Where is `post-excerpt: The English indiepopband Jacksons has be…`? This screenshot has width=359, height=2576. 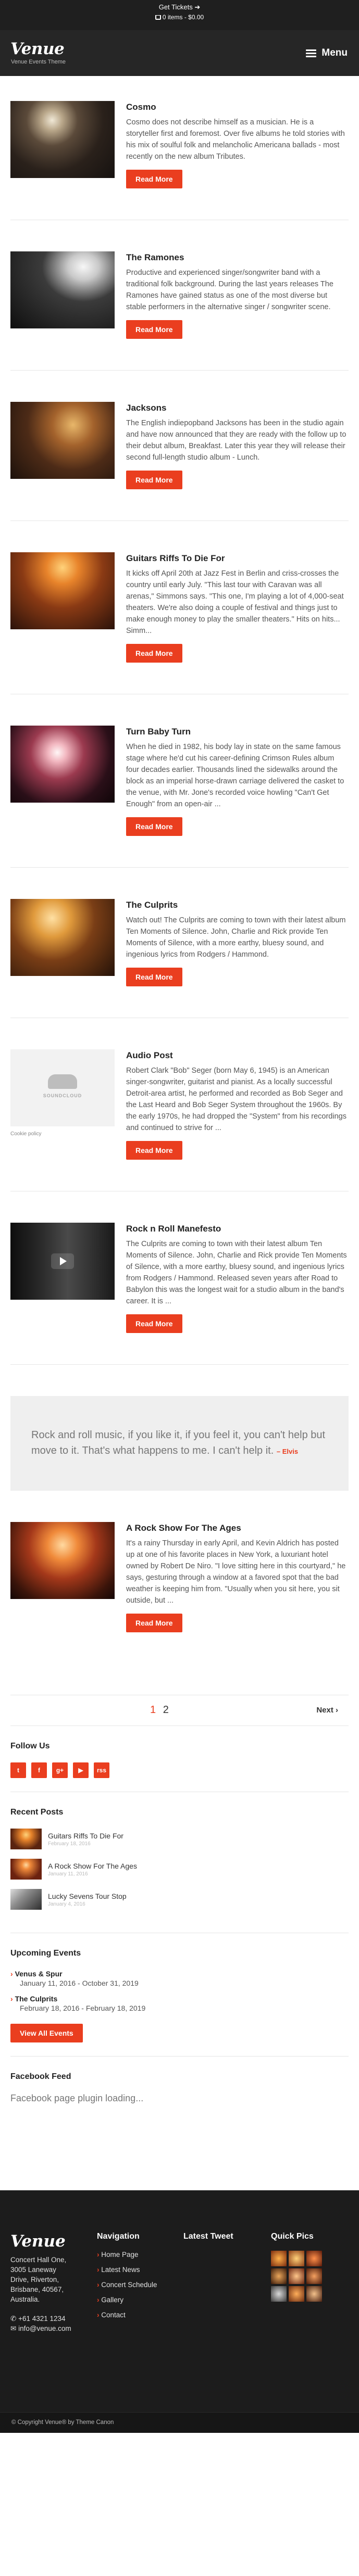 post-excerpt: The English indiepopband Jacksons has be… is located at coordinates (236, 440).